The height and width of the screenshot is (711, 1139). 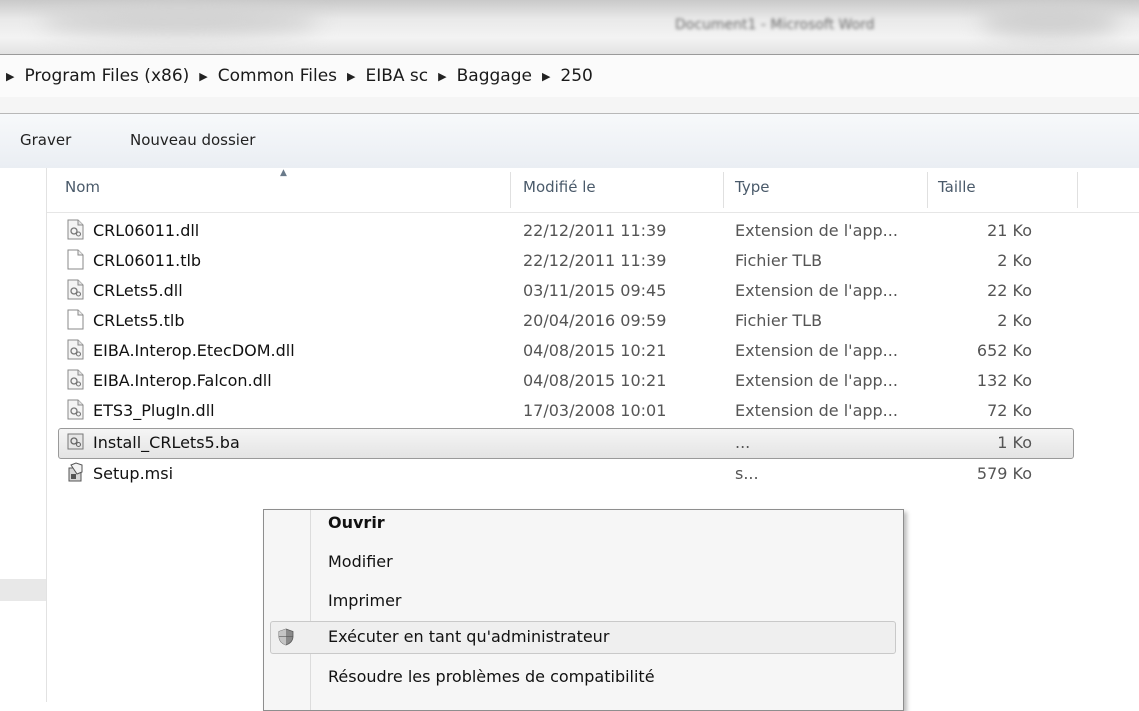 What do you see at coordinates (23, 435) in the screenshot?
I see `navigation-pane` at bounding box center [23, 435].